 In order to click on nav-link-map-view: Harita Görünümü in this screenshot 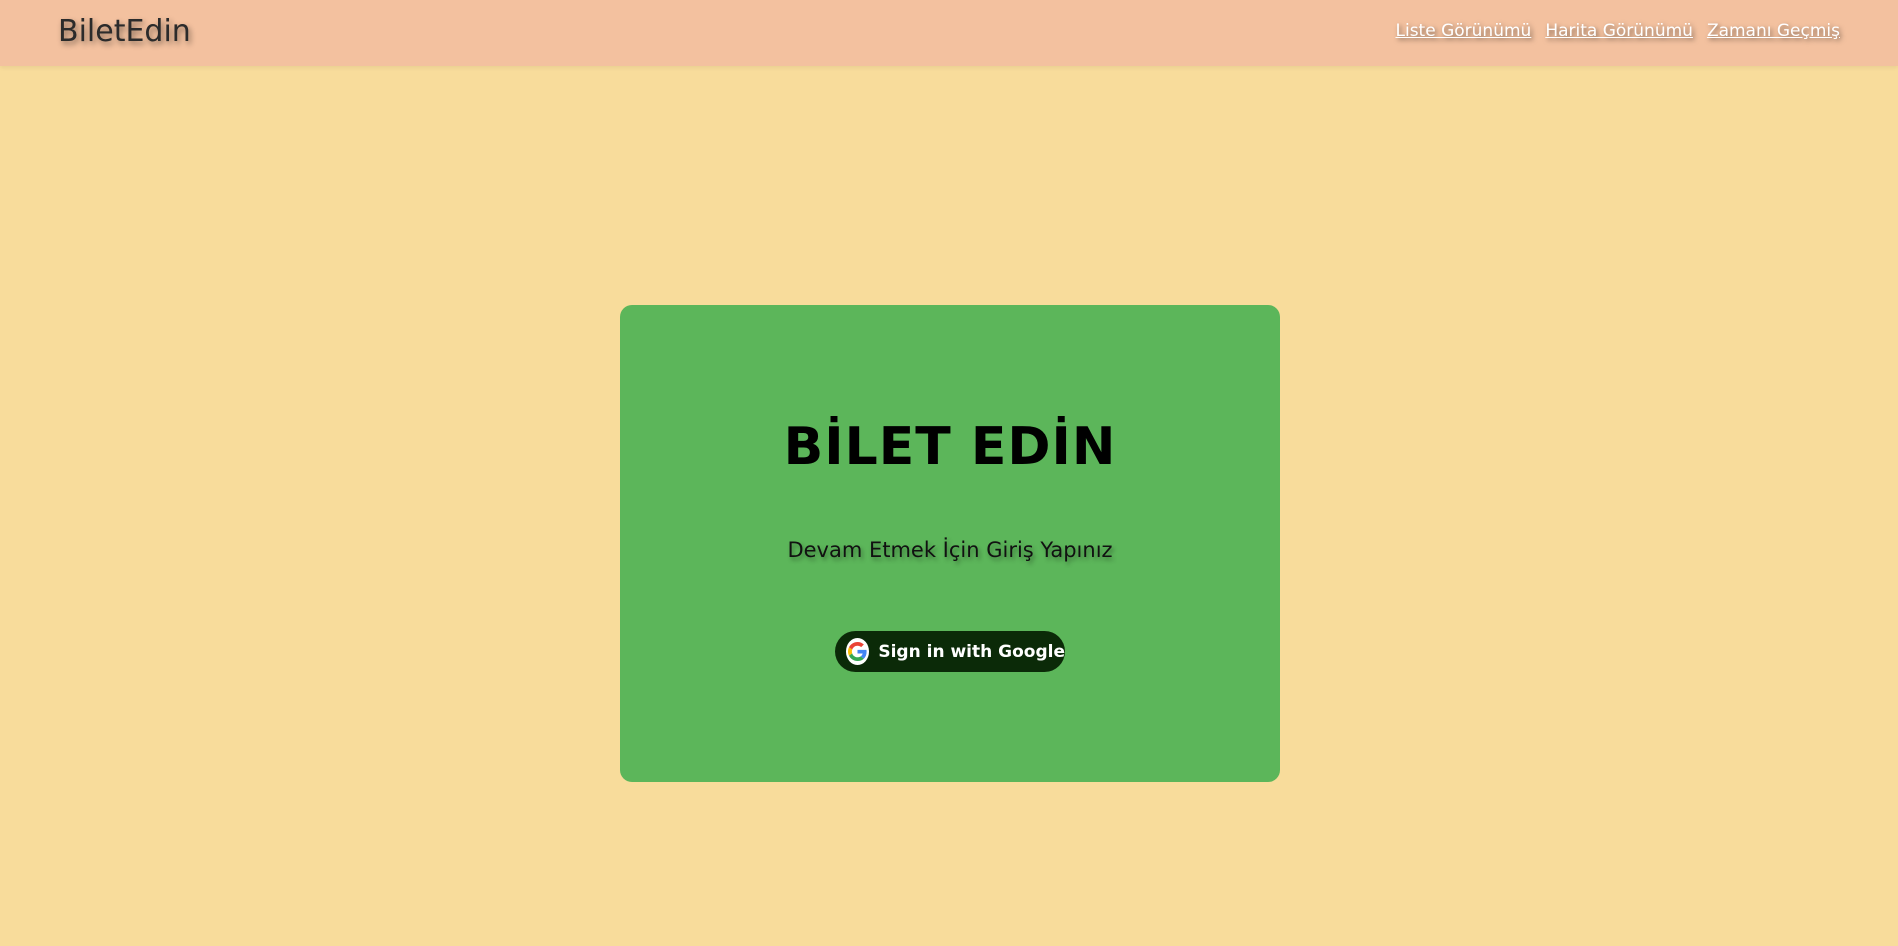, I will do `click(1619, 31)`.